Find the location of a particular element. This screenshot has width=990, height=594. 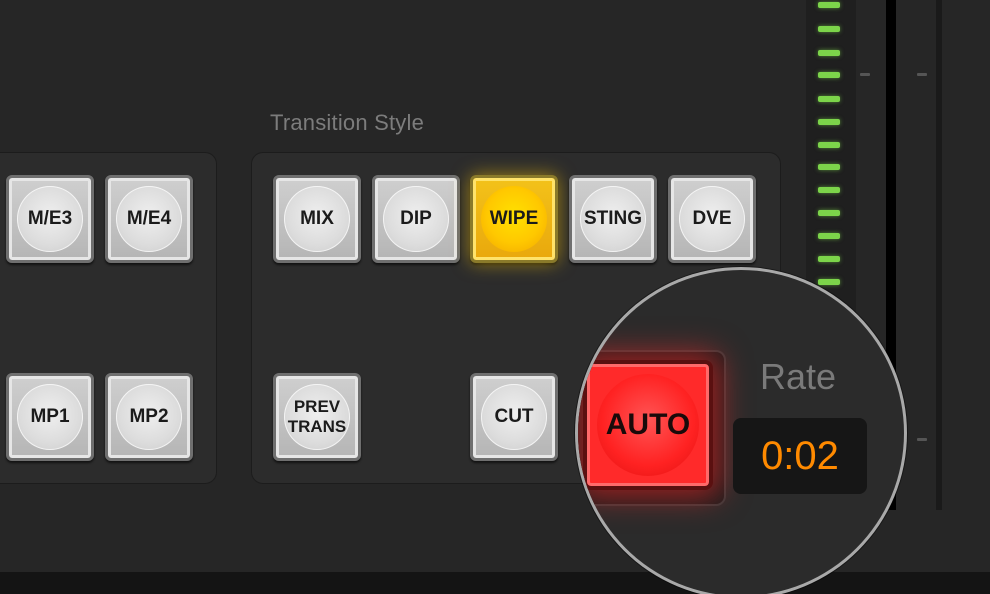

prev-trans-button: PREV TRANS is located at coordinates (317, 417).